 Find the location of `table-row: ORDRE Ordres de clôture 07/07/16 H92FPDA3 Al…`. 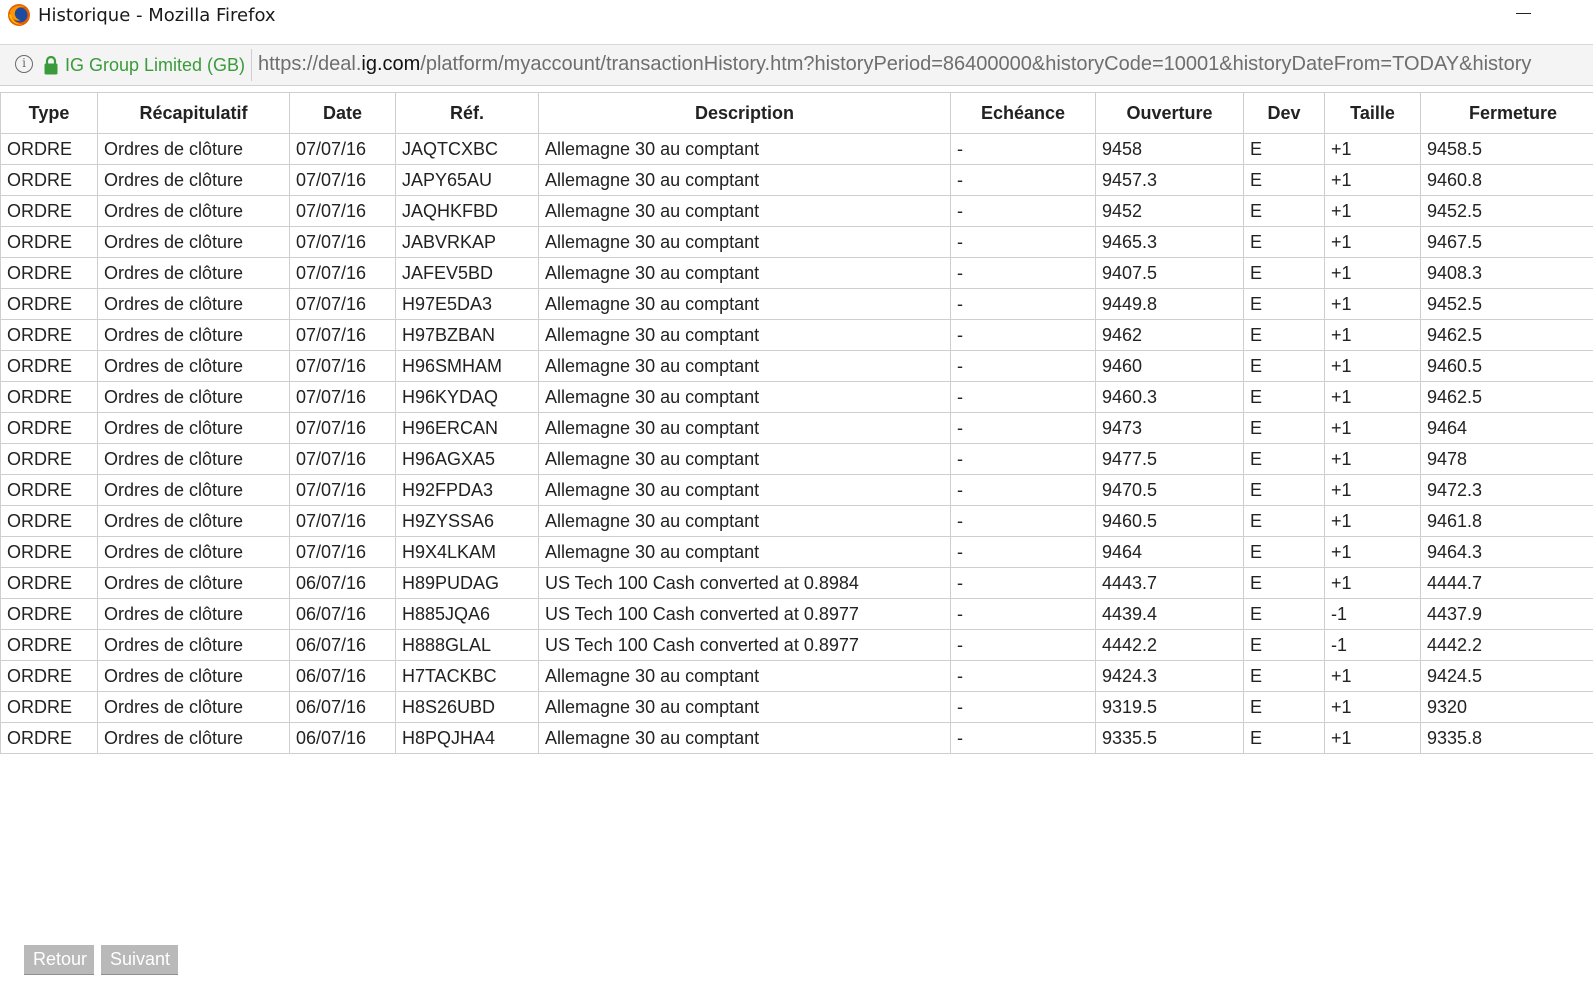

table-row: ORDRE Ordres de clôture 07/07/16 H92FPDA3 Al… is located at coordinates (796, 490).